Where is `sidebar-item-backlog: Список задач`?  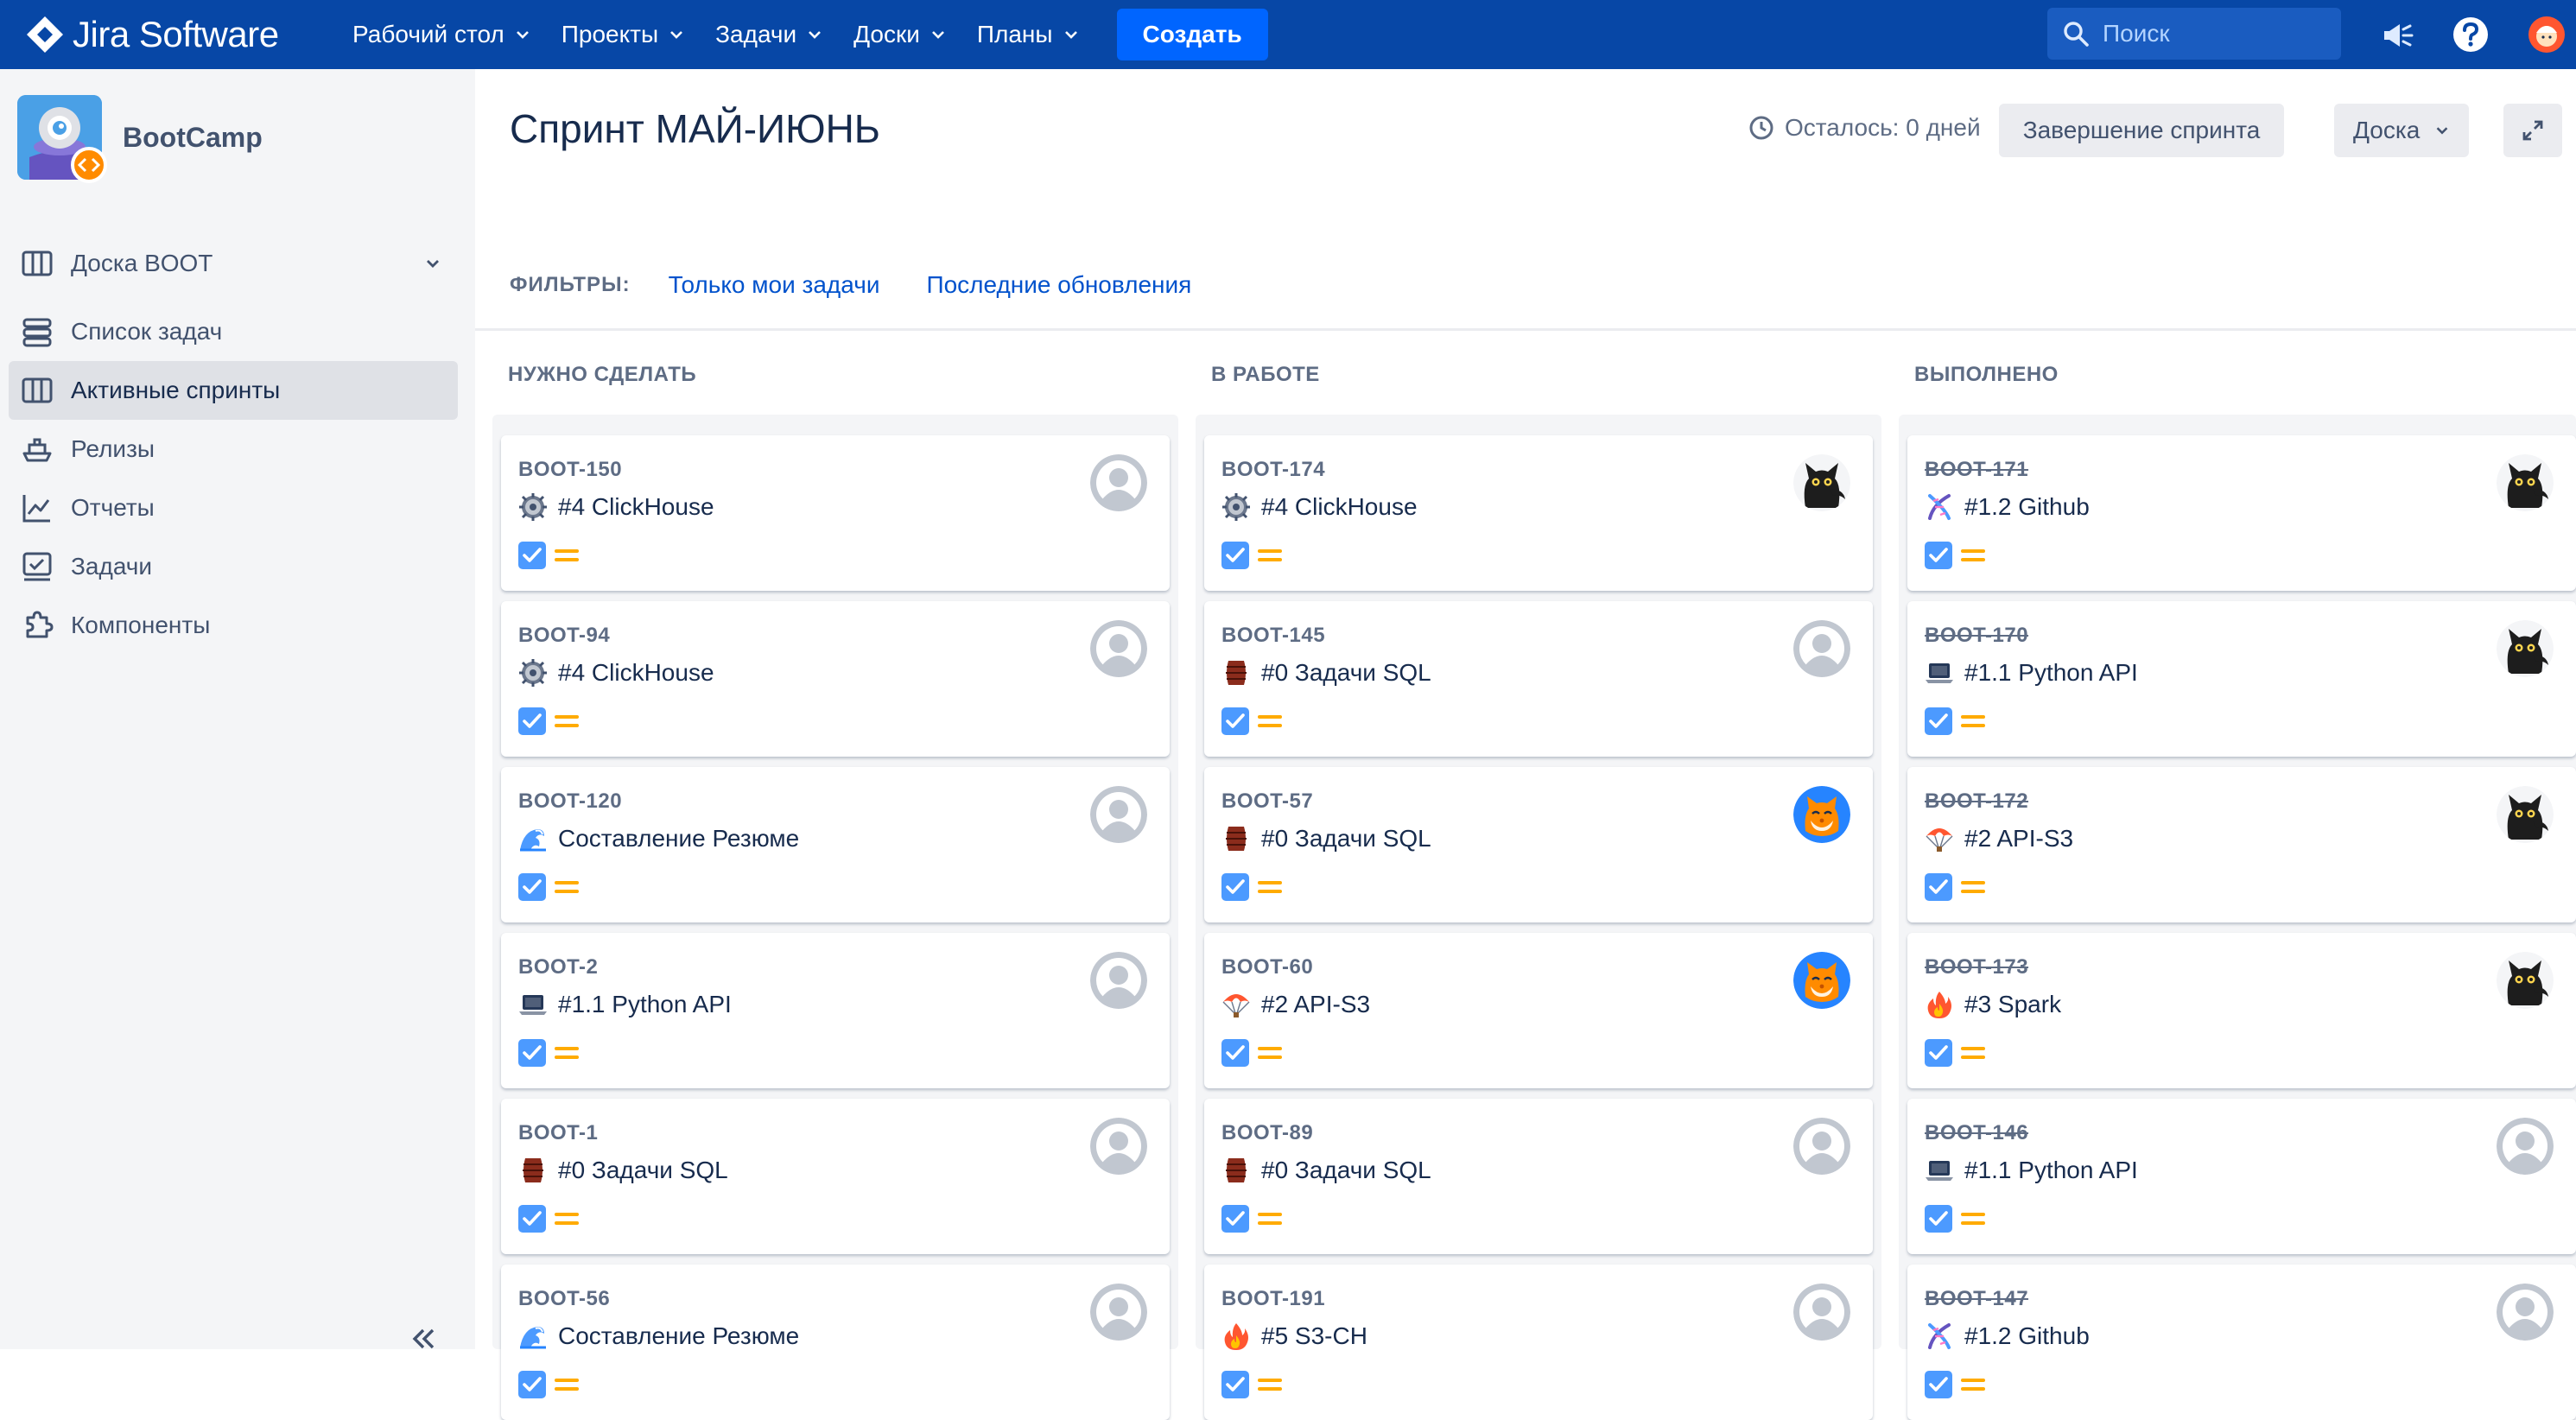
sidebar-item-backlog: Список задач is located at coordinates (233, 331).